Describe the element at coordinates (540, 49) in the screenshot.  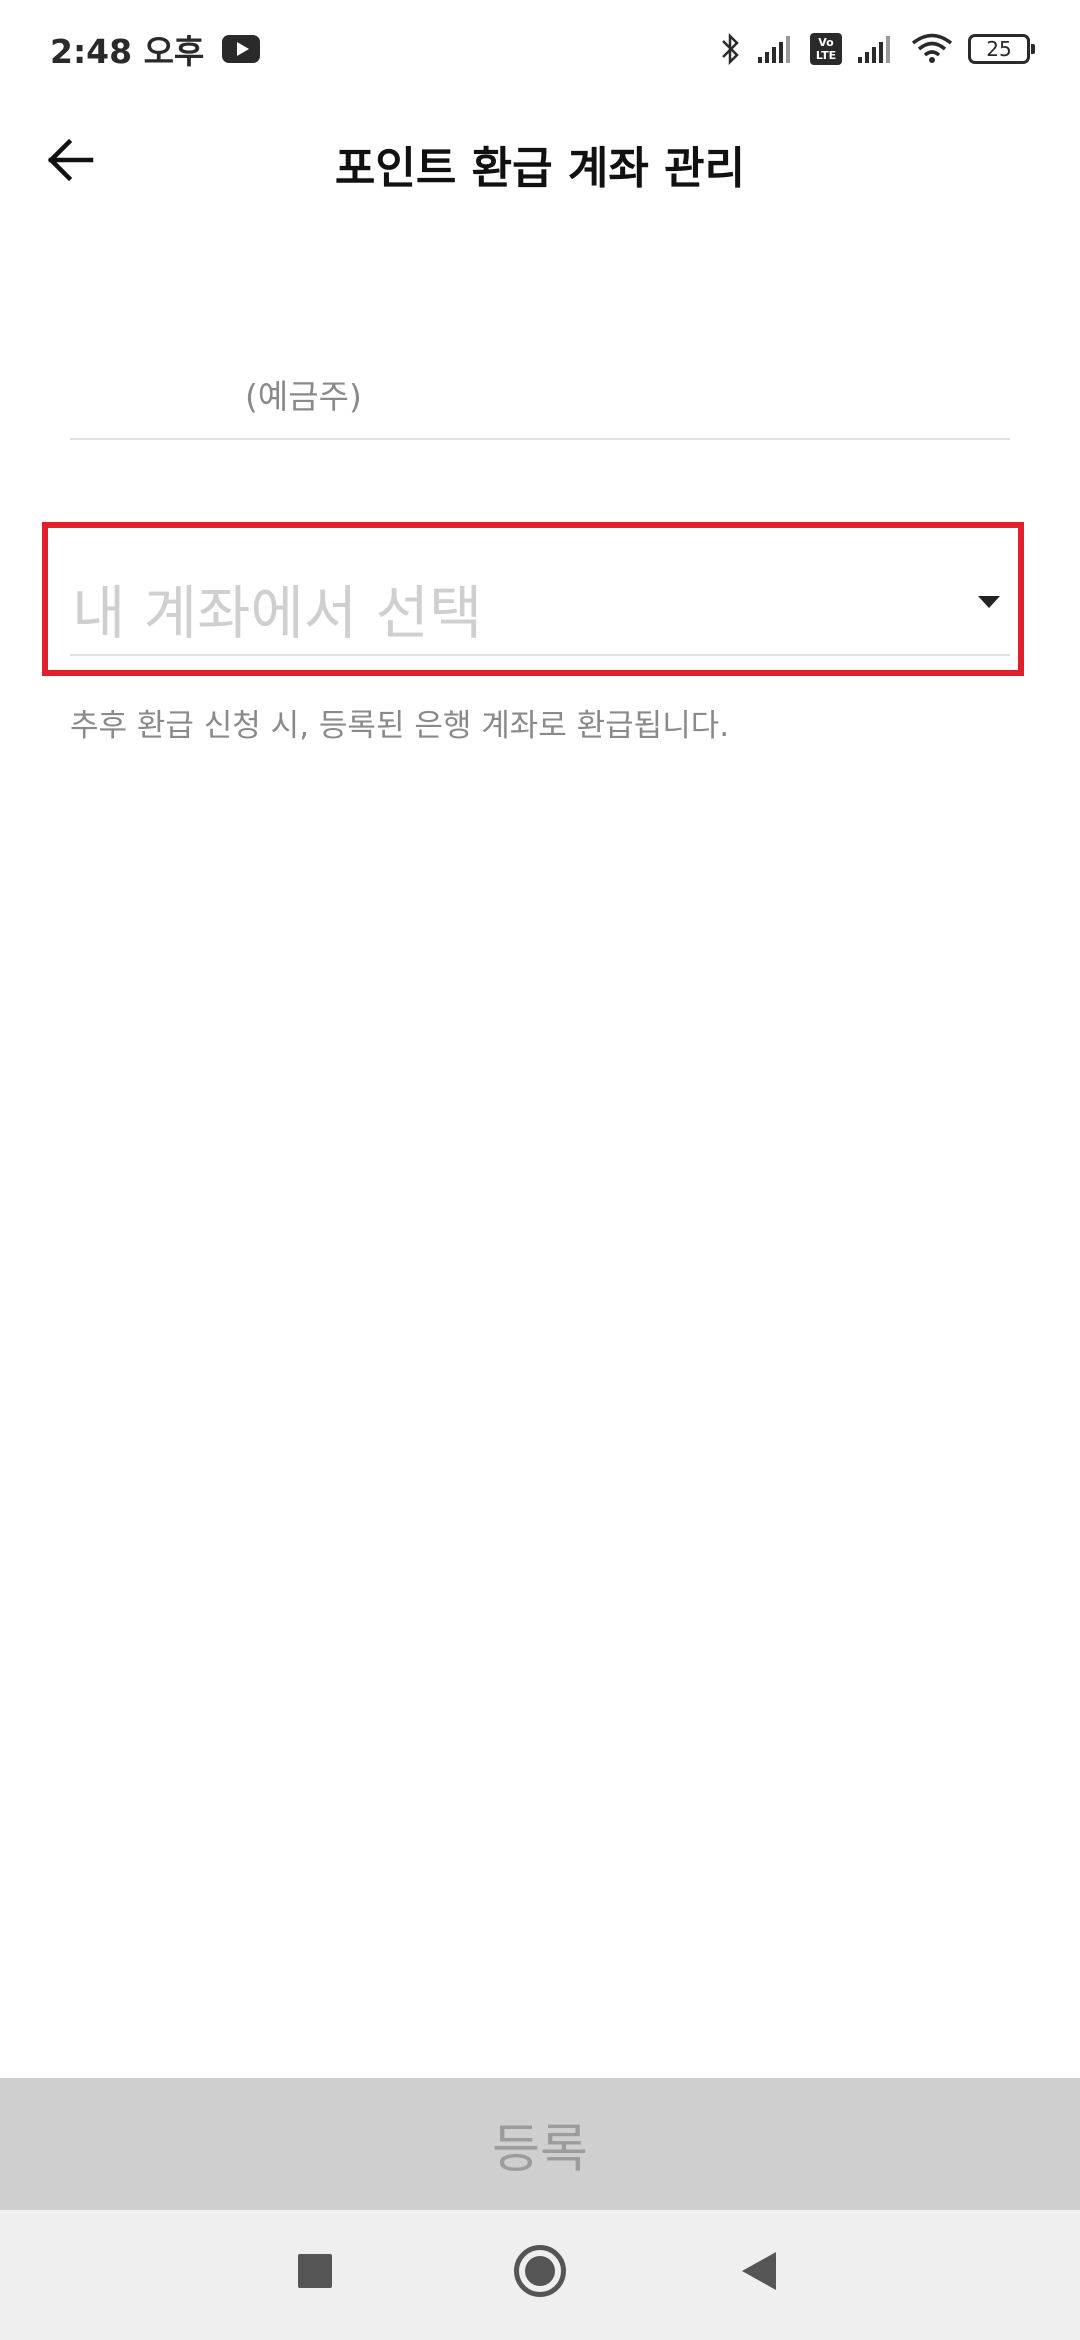
I see `status-bar: 2:48 오후 Vo LTE 25` at that location.